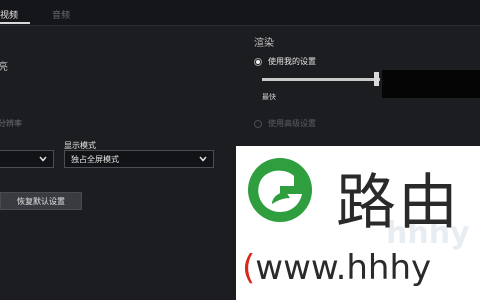 The height and width of the screenshot is (300, 480). What do you see at coordinates (9, 14) in the screenshot?
I see `tab-video: 视频` at bounding box center [9, 14].